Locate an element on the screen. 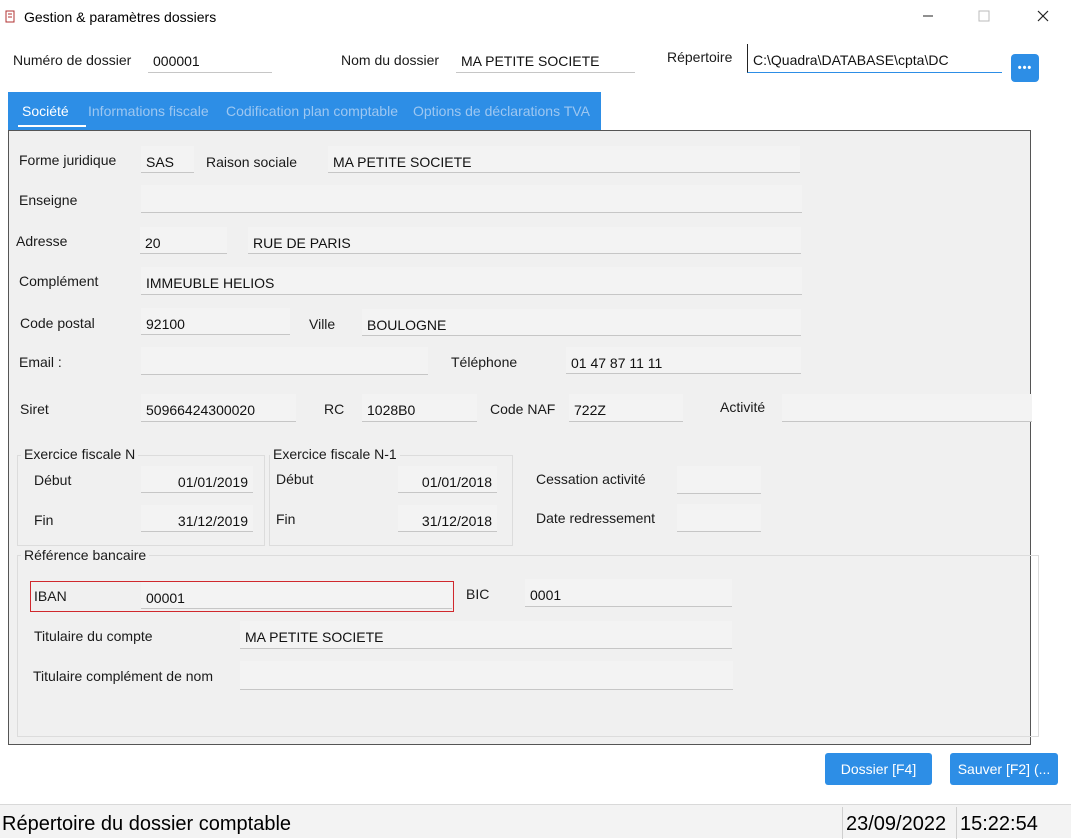 The height and width of the screenshot is (839, 1071). app-icon is located at coordinates (10, 16).